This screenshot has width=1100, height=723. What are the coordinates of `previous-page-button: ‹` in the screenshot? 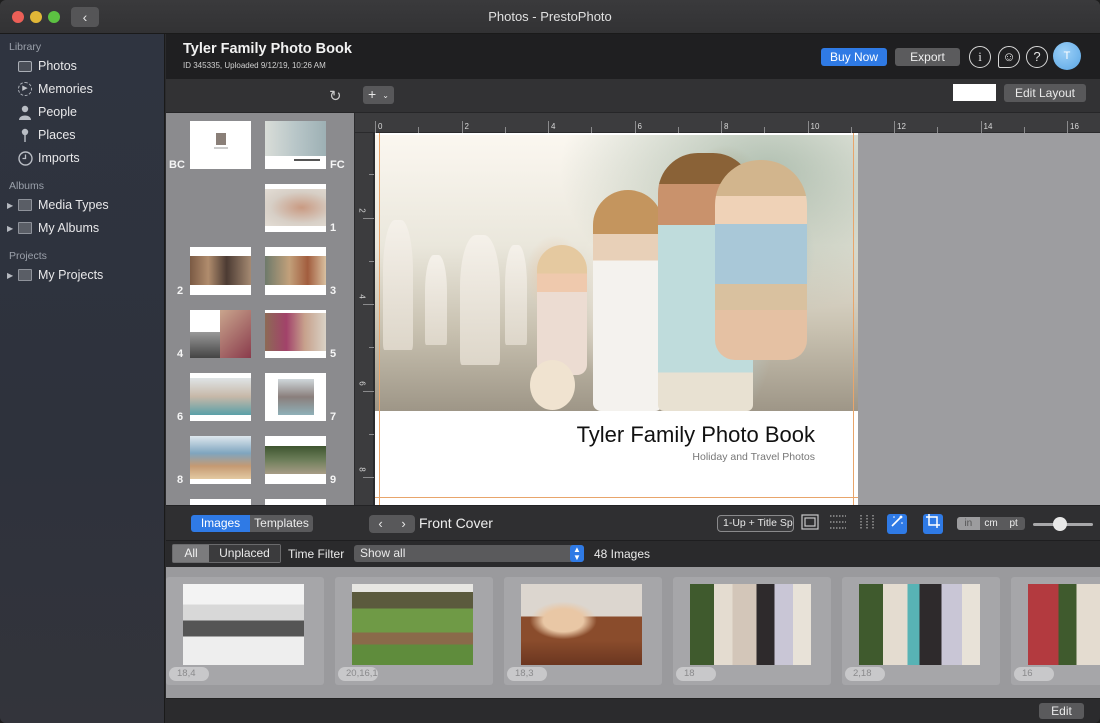 It's located at (380, 524).